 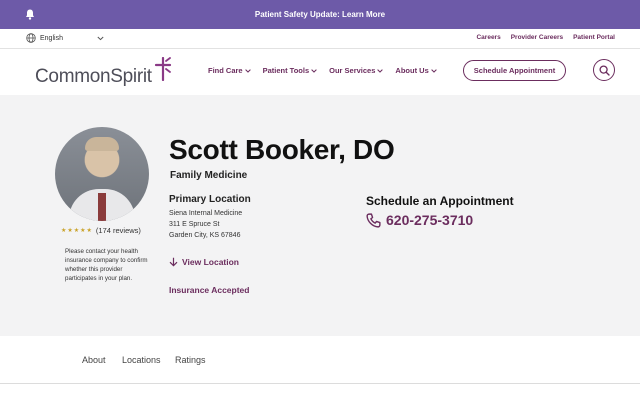 I want to click on utility-links: Careers Provider Careers Patient Portal, so click(x=545, y=37).